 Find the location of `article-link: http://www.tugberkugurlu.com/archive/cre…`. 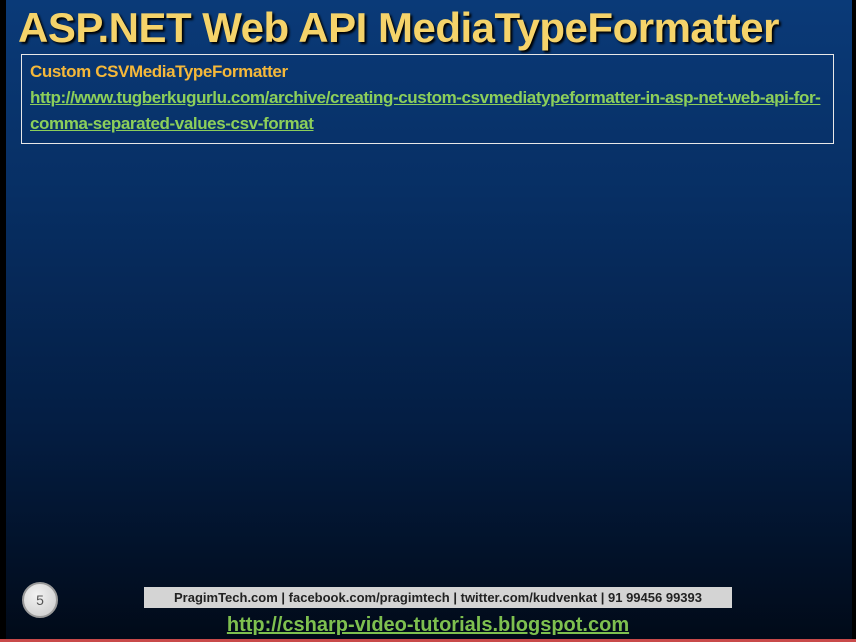

article-link: http://www.tugberkugurlu.com/archive/cre… is located at coordinates (427, 111).